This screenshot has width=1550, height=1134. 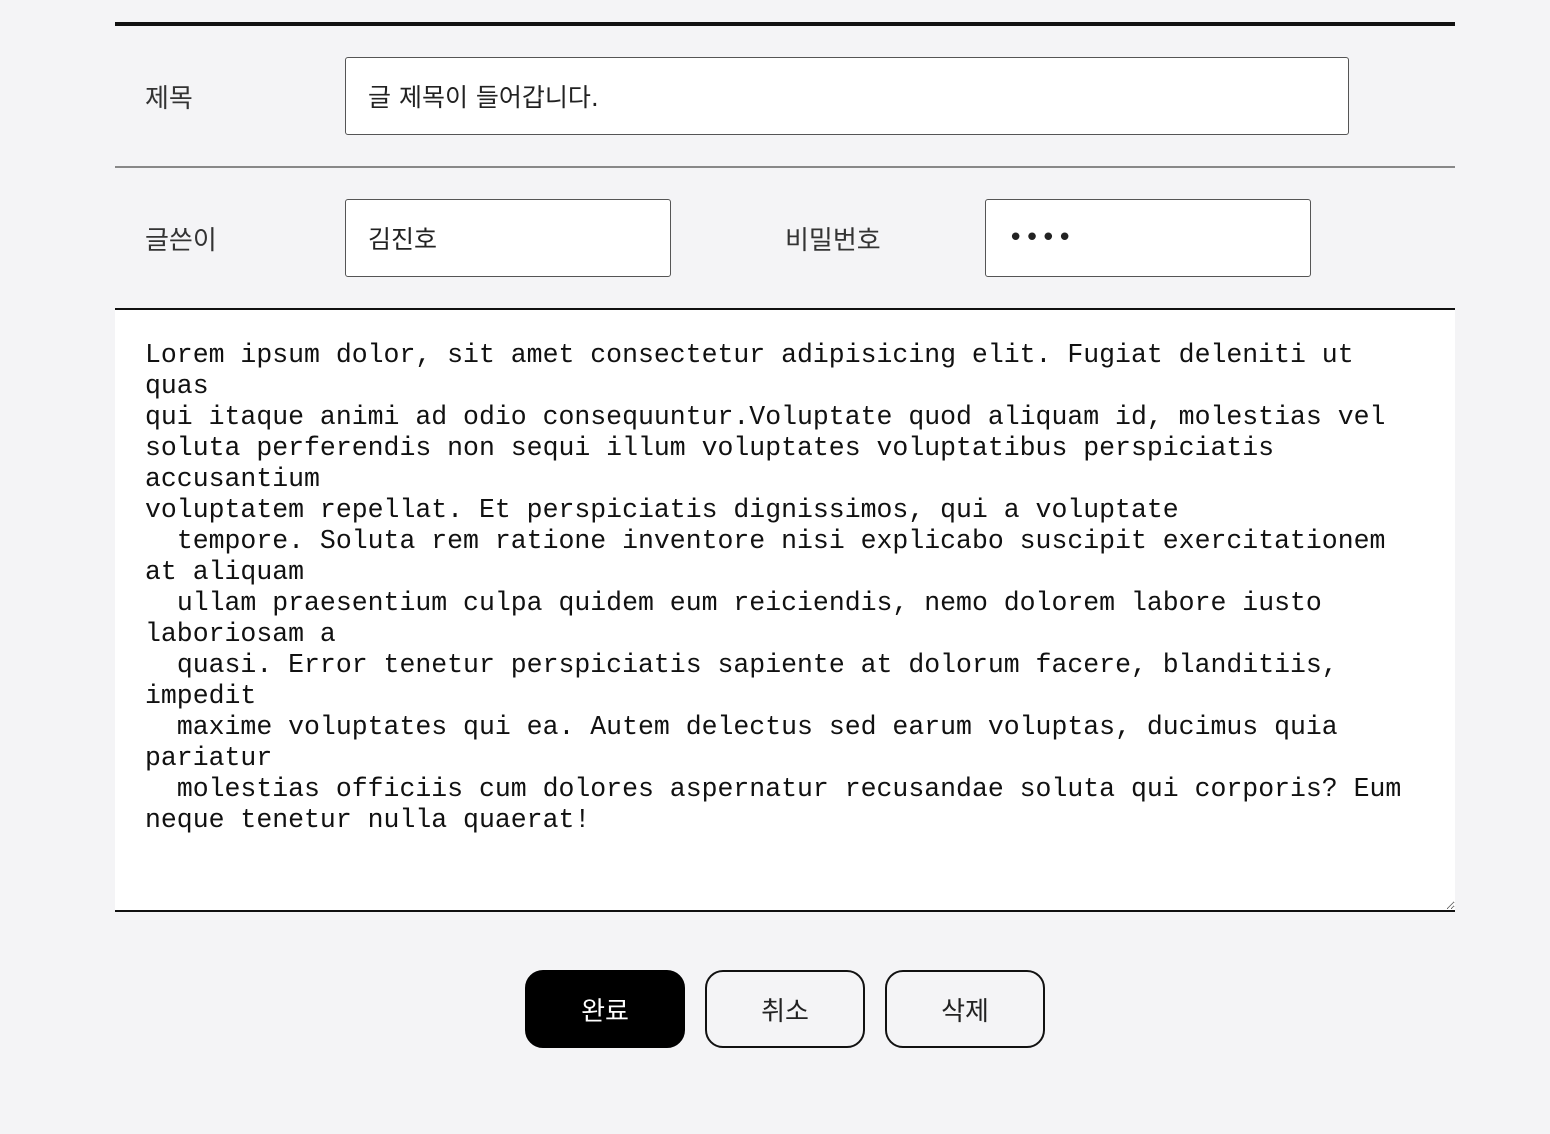 What do you see at coordinates (508, 238) in the screenshot?
I see `writer-input` at bounding box center [508, 238].